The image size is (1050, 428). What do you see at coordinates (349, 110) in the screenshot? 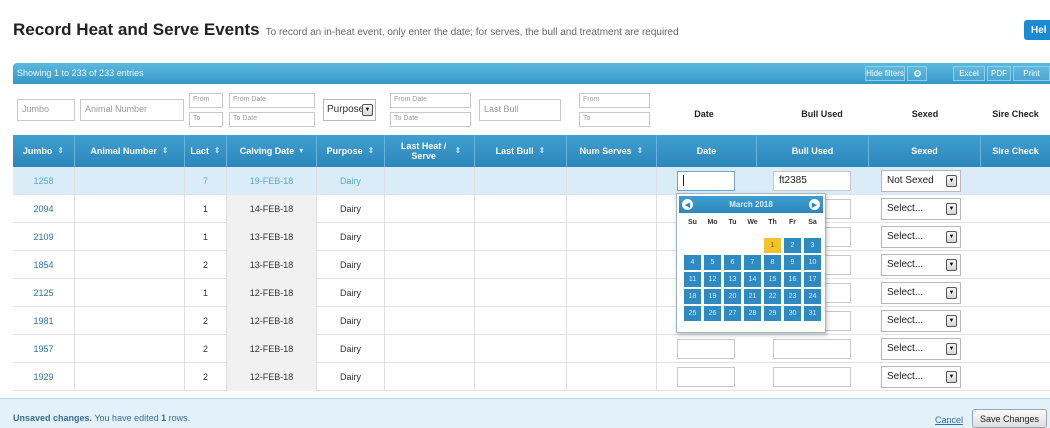
I see `purpose-filter-select: Purpose ▼` at bounding box center [349, 110].